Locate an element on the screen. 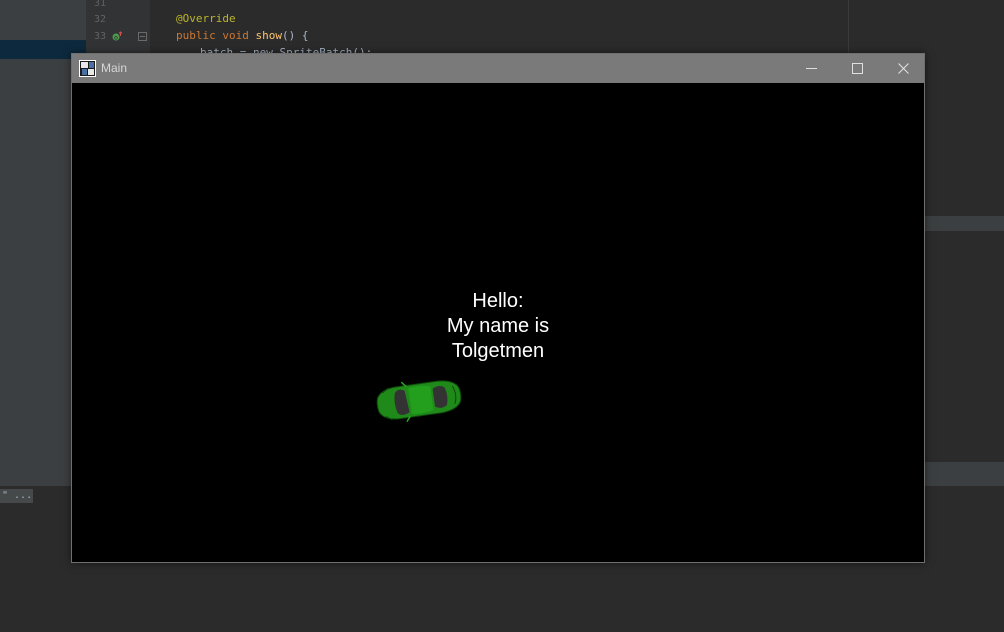 This screenshot has width=1004, height=632. maximize-icon is located at coordinates (857, 68).